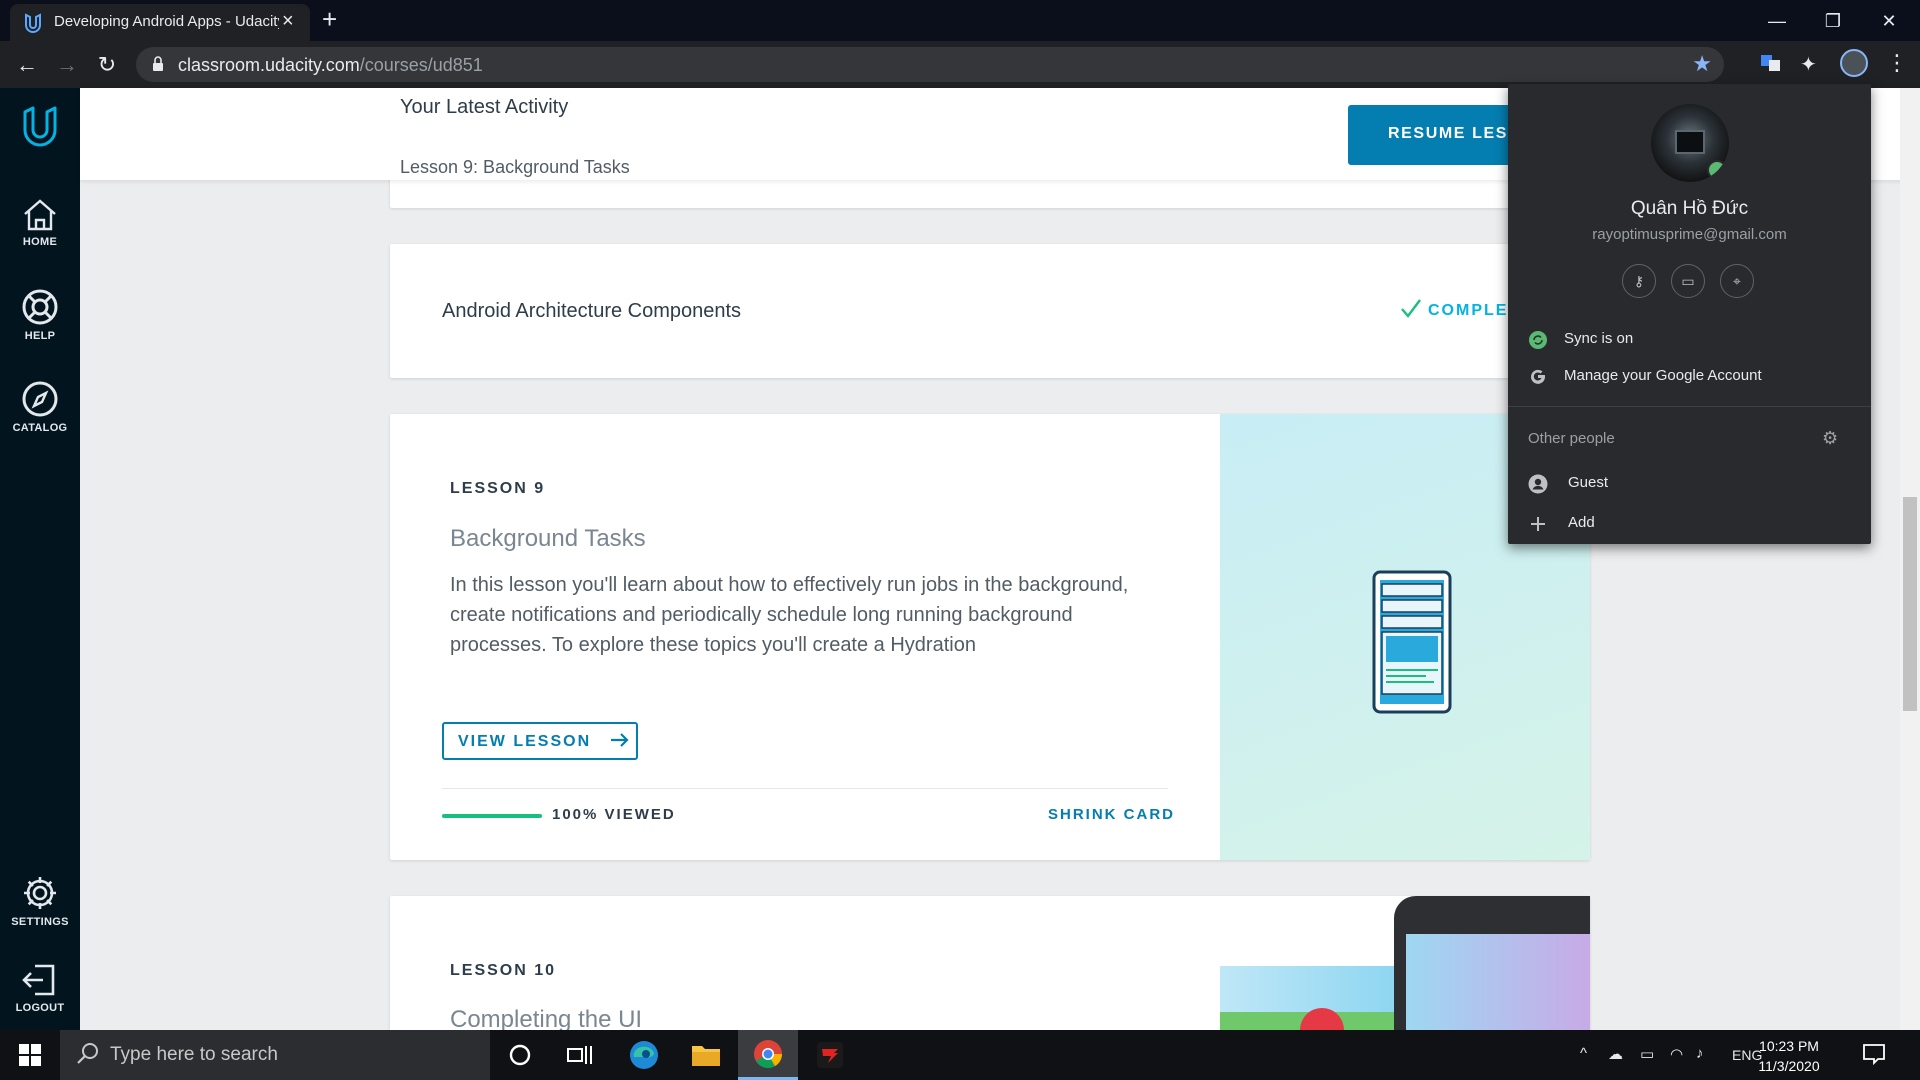 Image resolution: width=1920 pixels, height=1080 pixels. What do you see at coordinates (1717, 170) in the screenshot?
I see `sync-badge-icon` at bounding box center [1717, 170].